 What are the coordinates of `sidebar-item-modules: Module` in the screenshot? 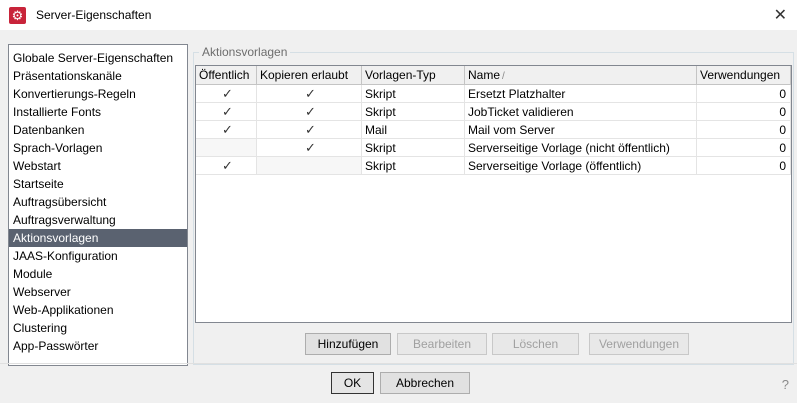 It's located at (98, 274).